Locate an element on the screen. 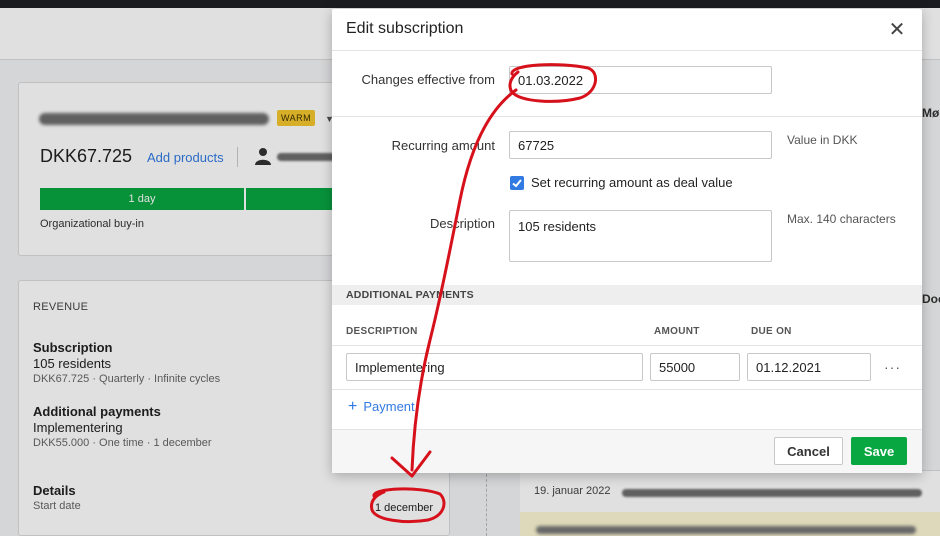 The width and height of the screenshot is (940, 536). modal-header: Edit subscription ✕ is located at coordinates (627, 30).